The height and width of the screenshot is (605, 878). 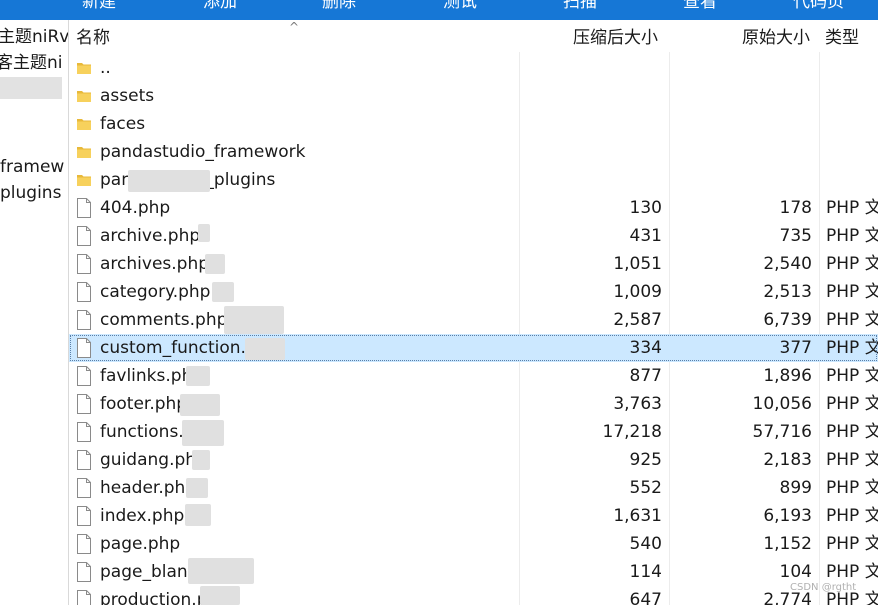 What do you see at coordinates (153, 460) in the screenshot?
I see `file-name: guidang.php` at bounding box center [153, 460].